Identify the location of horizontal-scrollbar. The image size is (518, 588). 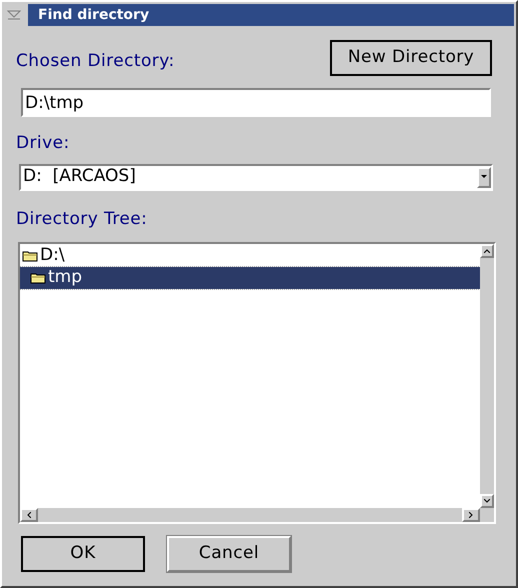
(250, 515).